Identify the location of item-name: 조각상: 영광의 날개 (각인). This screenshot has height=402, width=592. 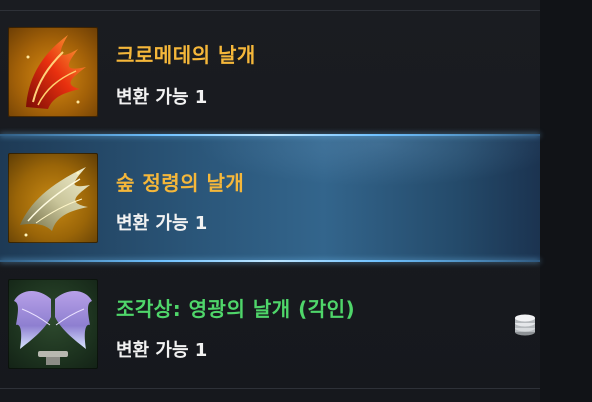
(236, 309).